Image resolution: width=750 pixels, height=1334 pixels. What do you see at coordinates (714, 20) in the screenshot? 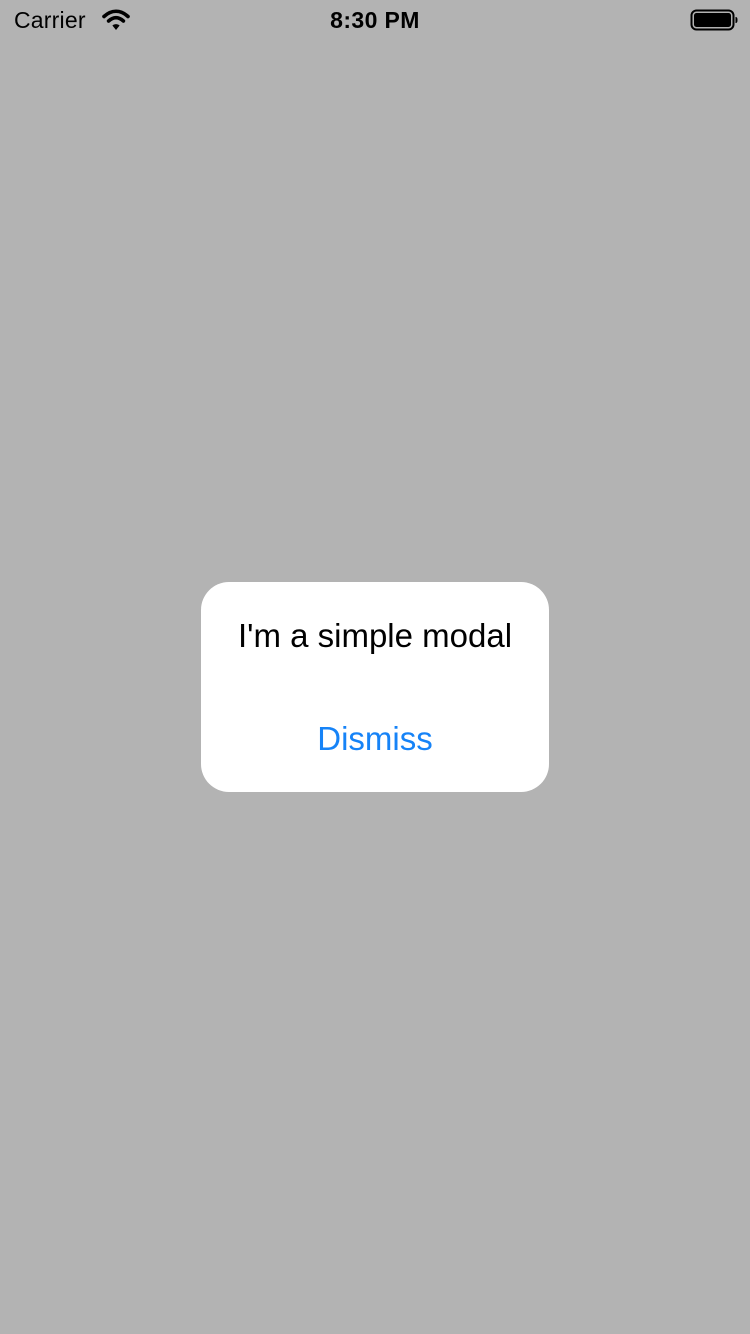
I see `battery-icon` at bounding box center [714, 20].